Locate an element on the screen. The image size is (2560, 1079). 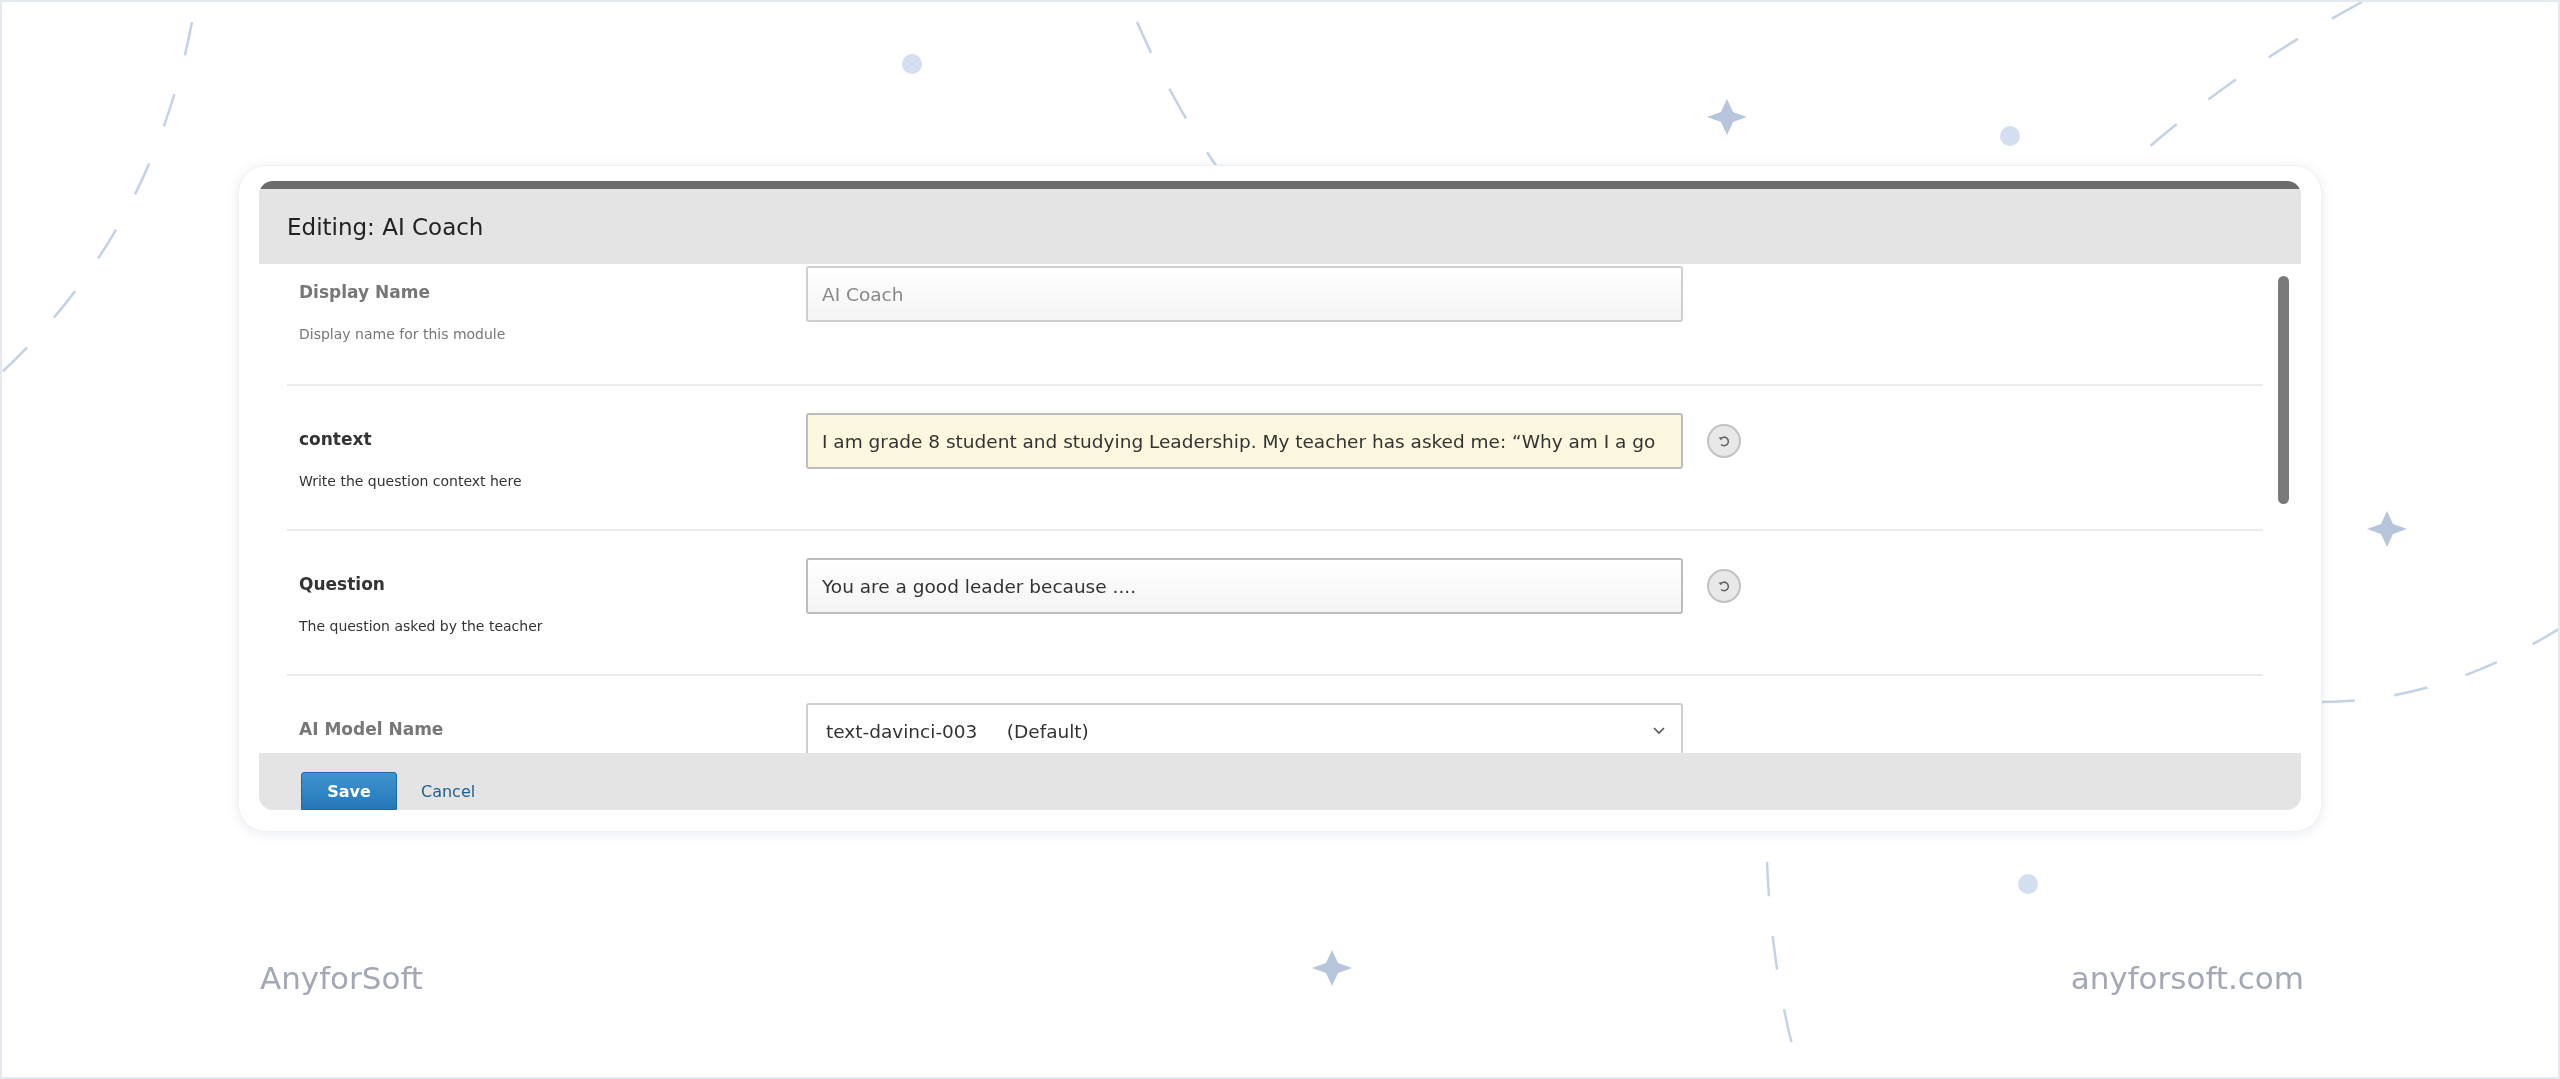
field-description: Display name for this module is located at coordinates (403, 334).